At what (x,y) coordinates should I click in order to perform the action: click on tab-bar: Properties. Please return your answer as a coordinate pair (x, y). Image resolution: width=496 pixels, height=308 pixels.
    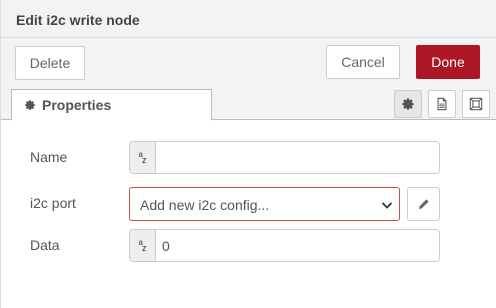
    Looking at the image, I should click on (248, 104).